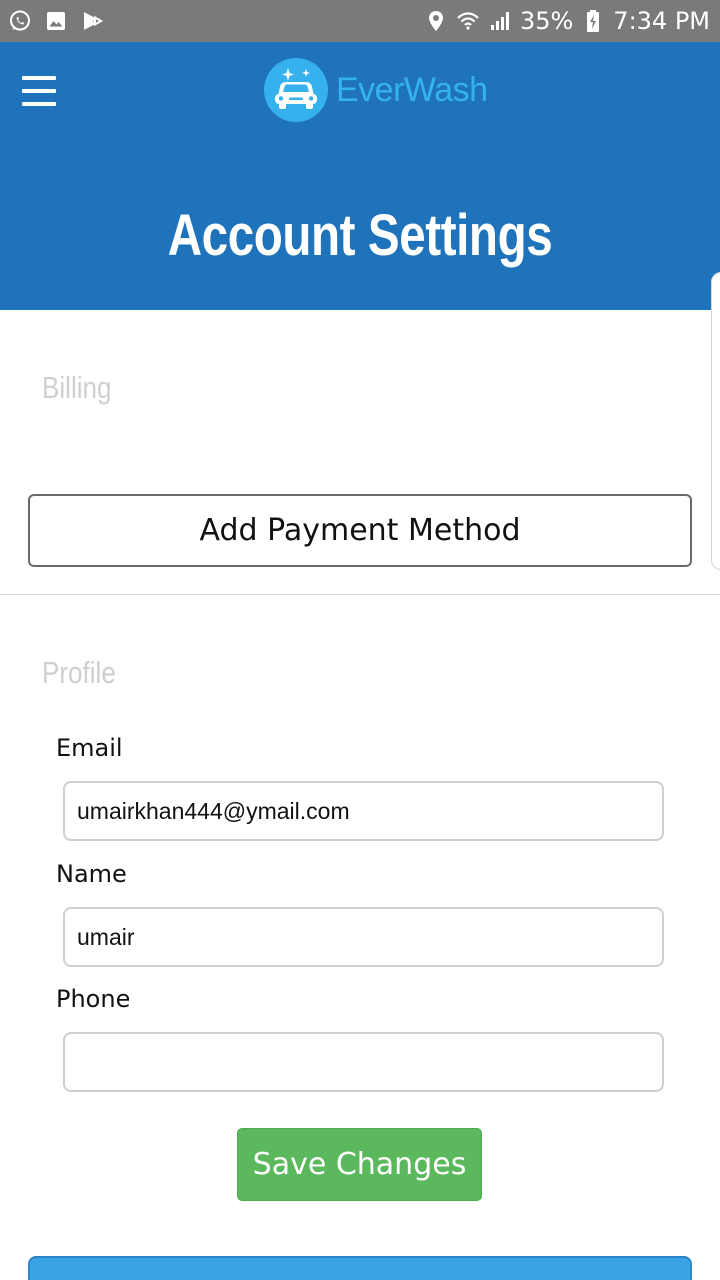 The width and height of the screenshot is (720, 1280). Describe the element at coordinates (363, 811) in the screenshot. I see `email-input` at that location.